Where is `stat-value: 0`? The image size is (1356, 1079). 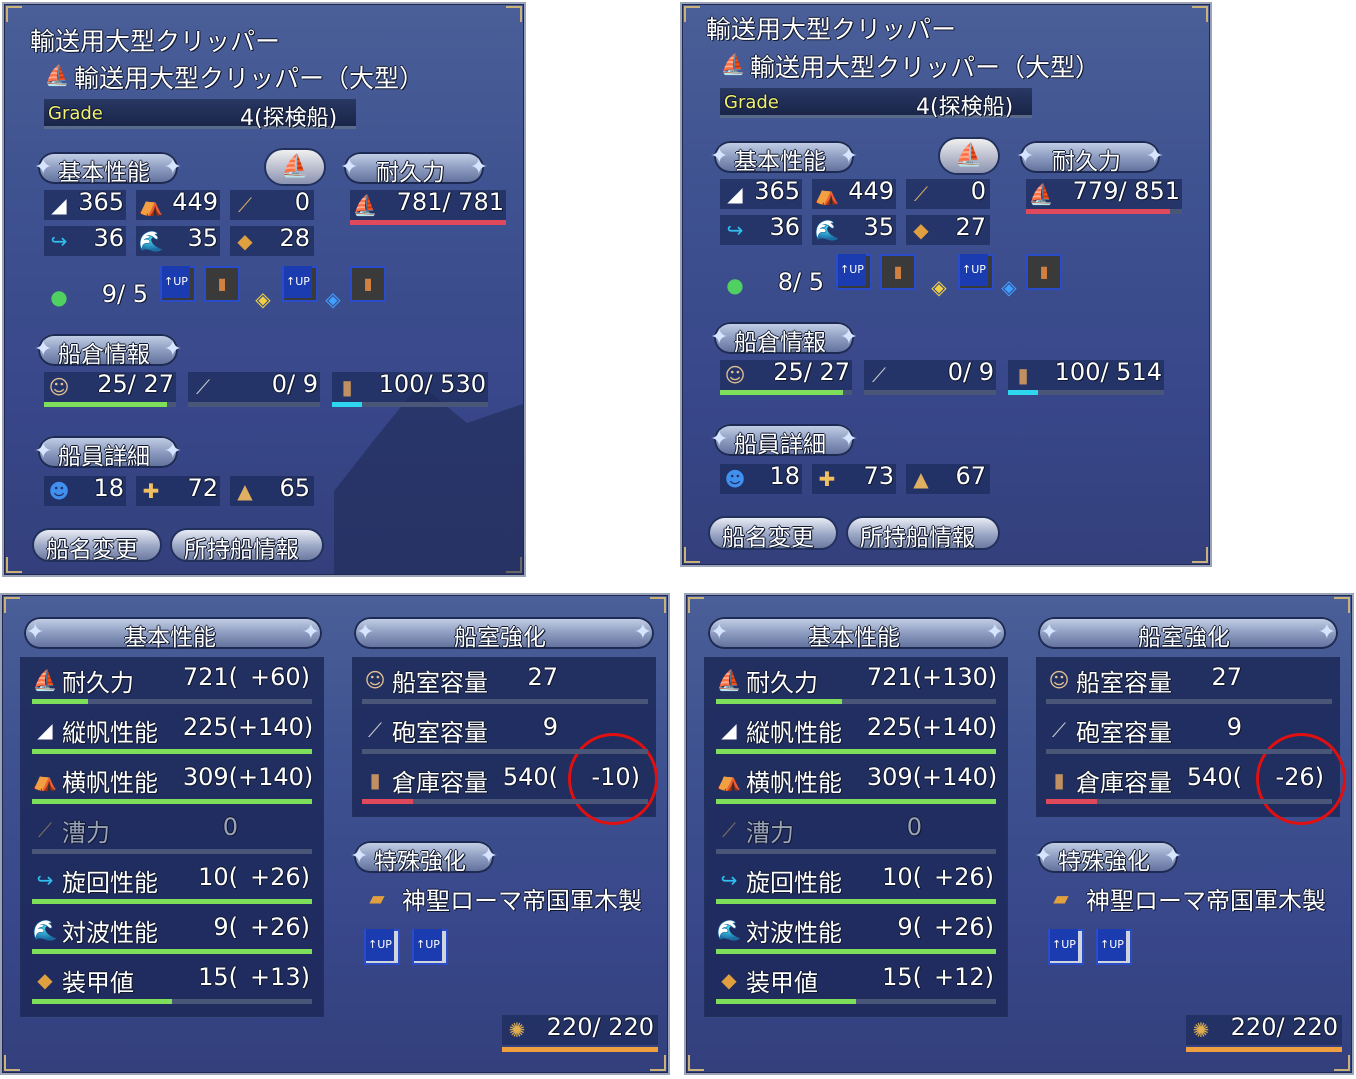 stat-value: 0 is located at coordinates (230, 827).